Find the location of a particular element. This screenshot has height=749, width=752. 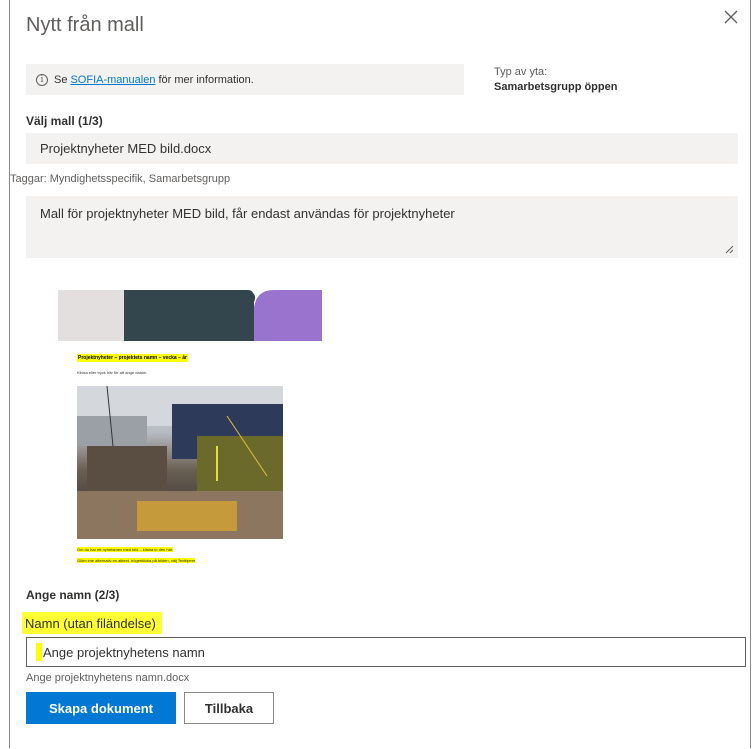

area-type-value: Samarbetsgrupp öppen is located at coordinates (556, 87).